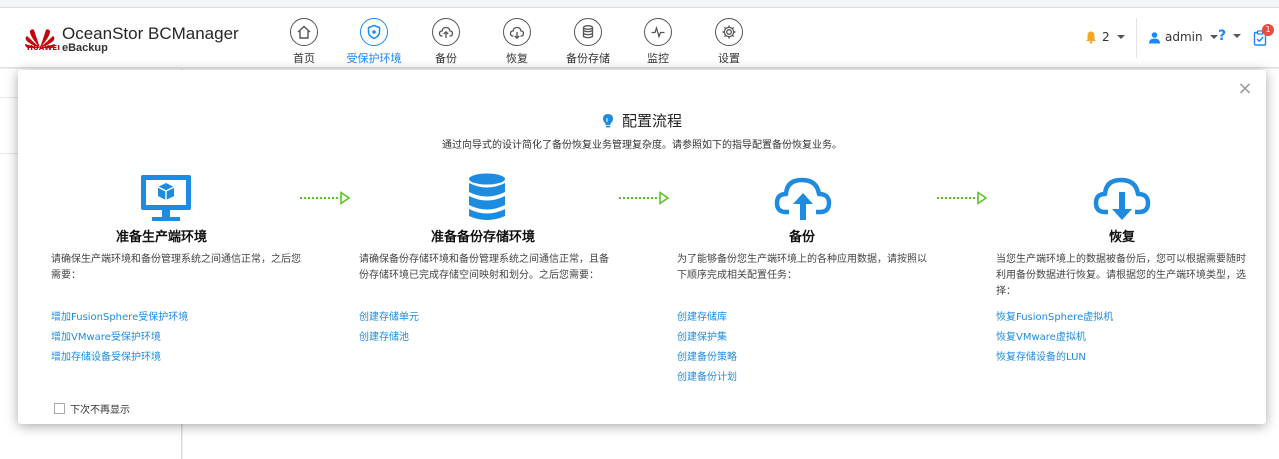  Describe the element at coordinates (1245, 89) in the screenshot. I see `close-button: ×` at that location.